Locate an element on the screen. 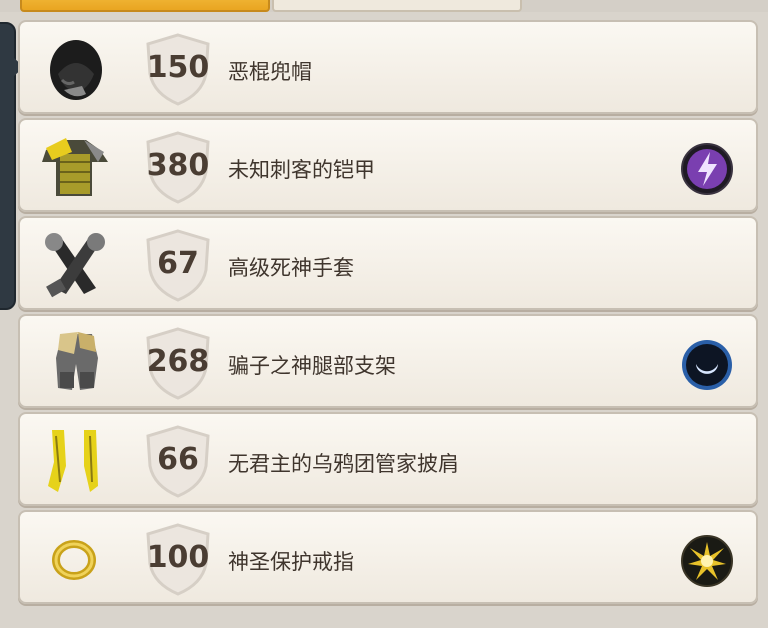  tab-appearance is located at coordinates (397, 6).